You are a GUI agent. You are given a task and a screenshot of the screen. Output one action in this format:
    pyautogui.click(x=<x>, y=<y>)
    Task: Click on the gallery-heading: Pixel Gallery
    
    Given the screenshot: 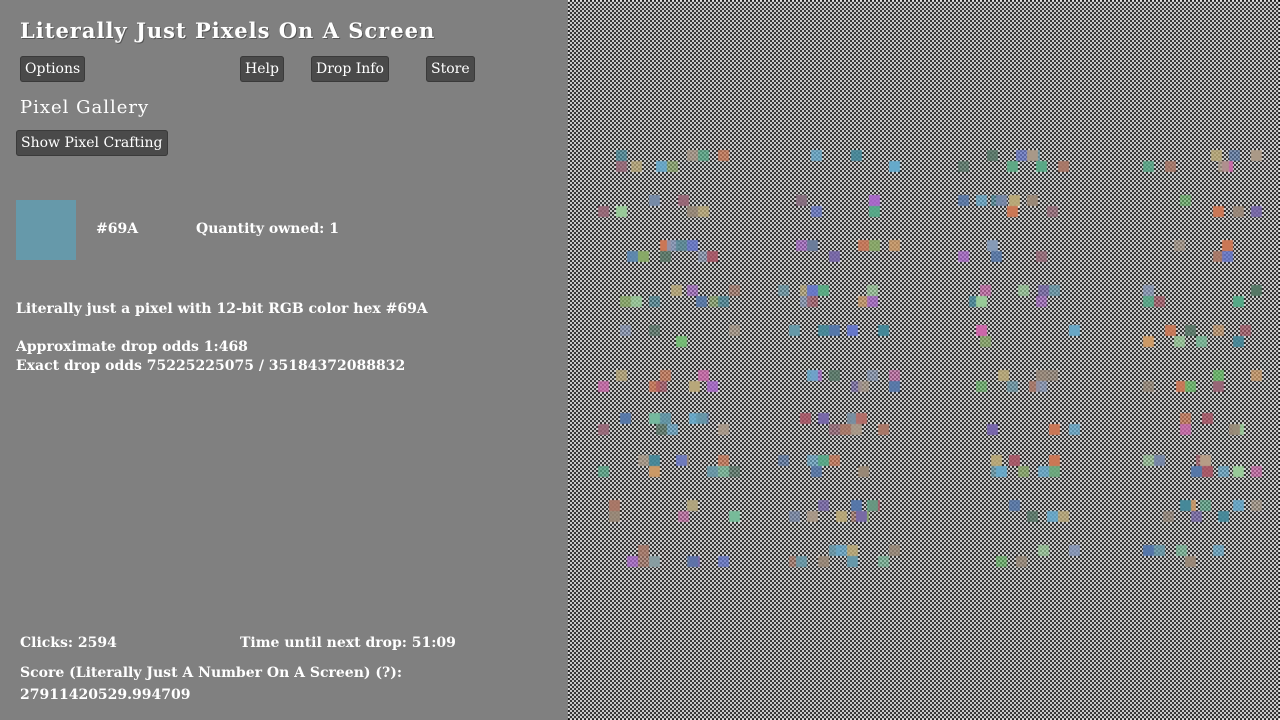 What is the action you would take?
    pyautogui.click(x=85, y=107)
    